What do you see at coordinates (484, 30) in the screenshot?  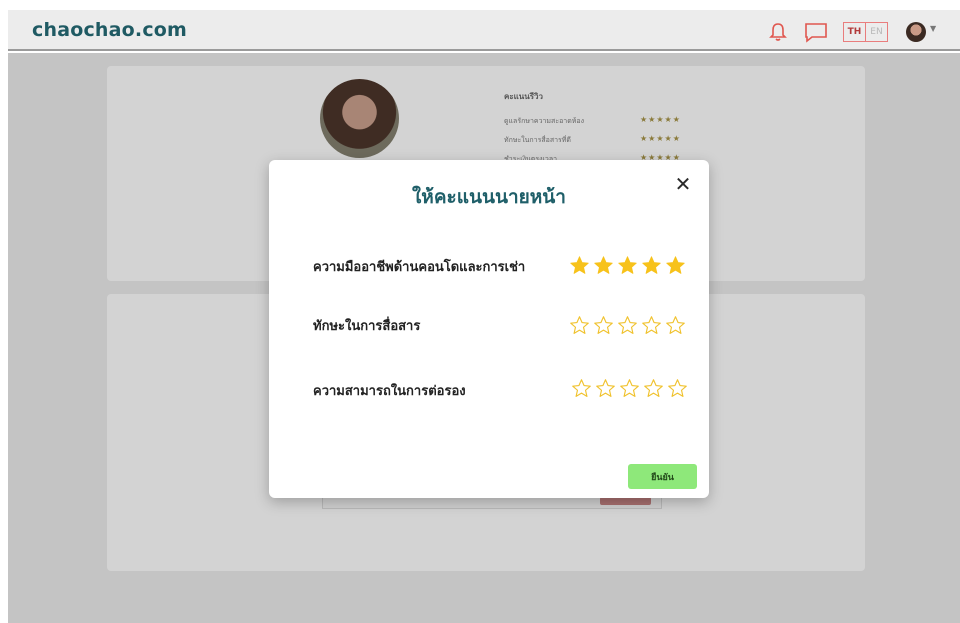 I see `top-navbar: chaochao.com TH EN ▼` at bounding box center [484, 30].